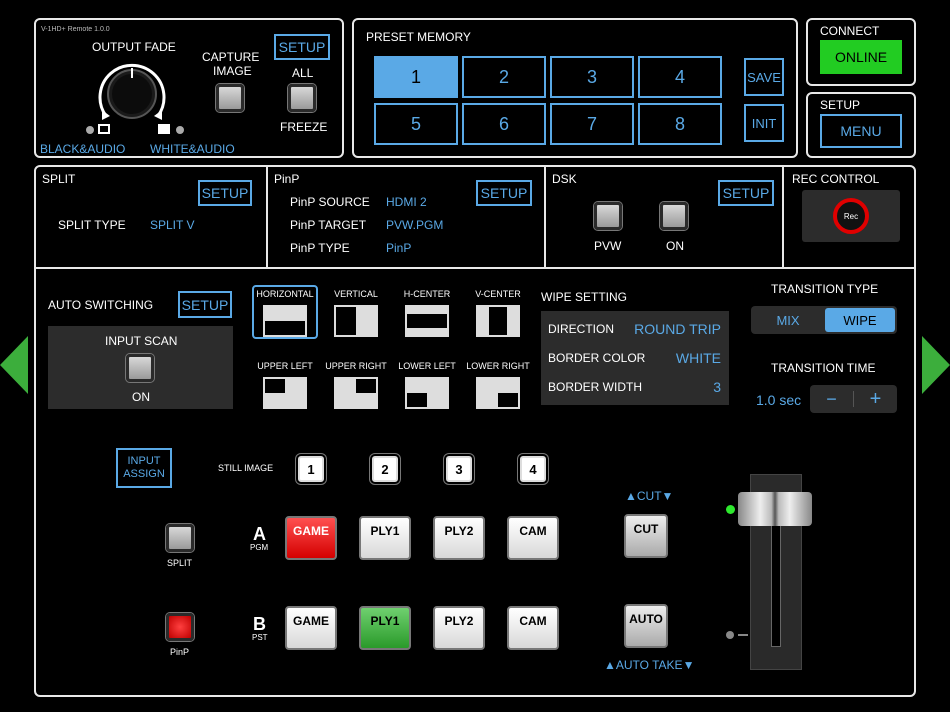  I want to click on setup-panel: SETUP MENU, so click(861, 125).